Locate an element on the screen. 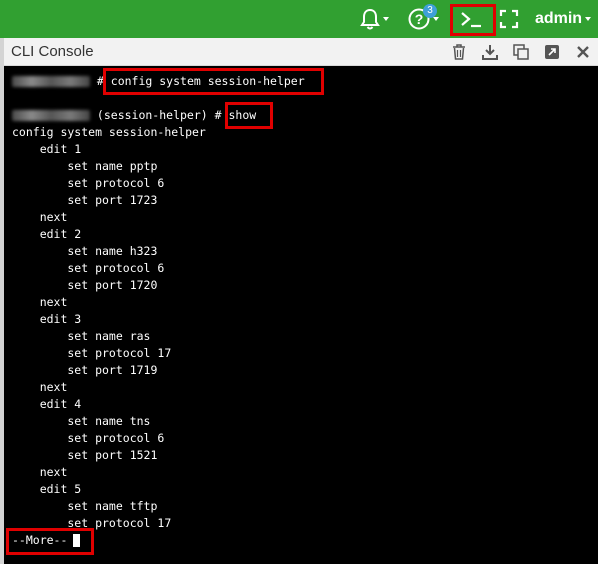 This screenshot has height=564, width=598. fullscreen-icon is located at coordinates (509, 19).